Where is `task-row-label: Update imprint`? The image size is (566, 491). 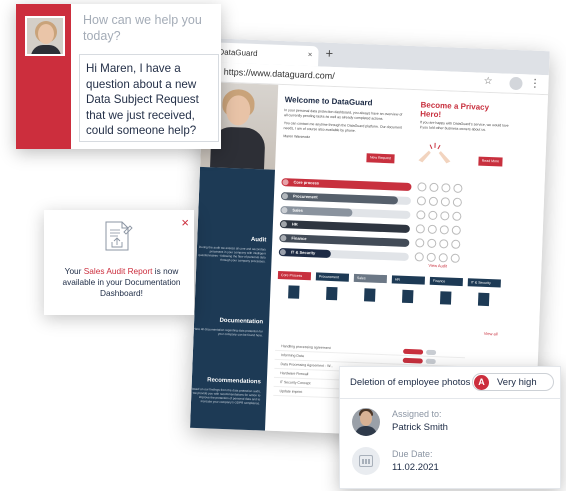 task-row-label: Update imprint is located at coordinates (291, 391).